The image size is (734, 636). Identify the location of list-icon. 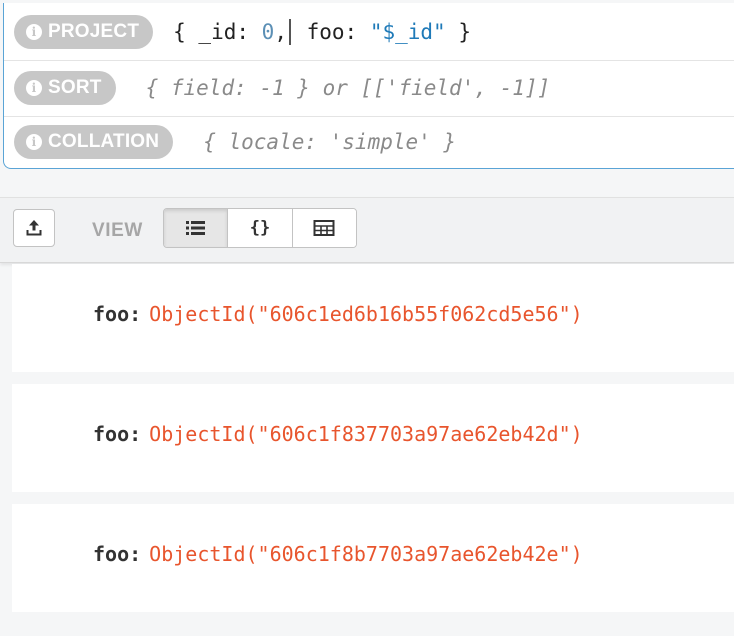
(195, 228).